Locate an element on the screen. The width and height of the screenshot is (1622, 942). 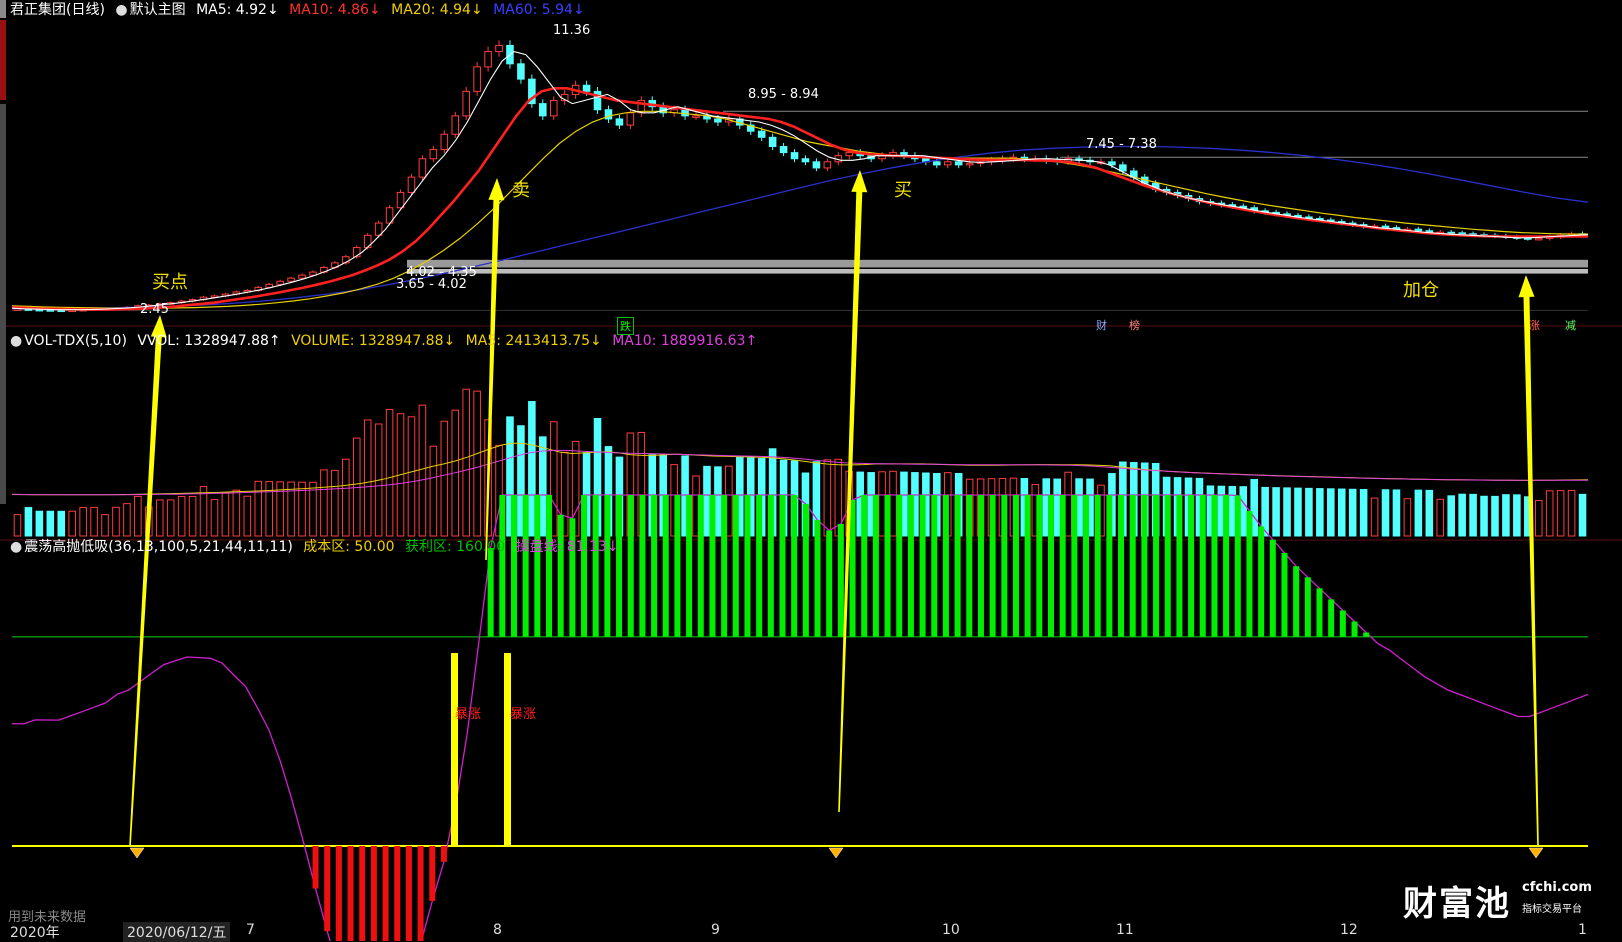
sell-label: 卖 is located at coordinates (521, 190).